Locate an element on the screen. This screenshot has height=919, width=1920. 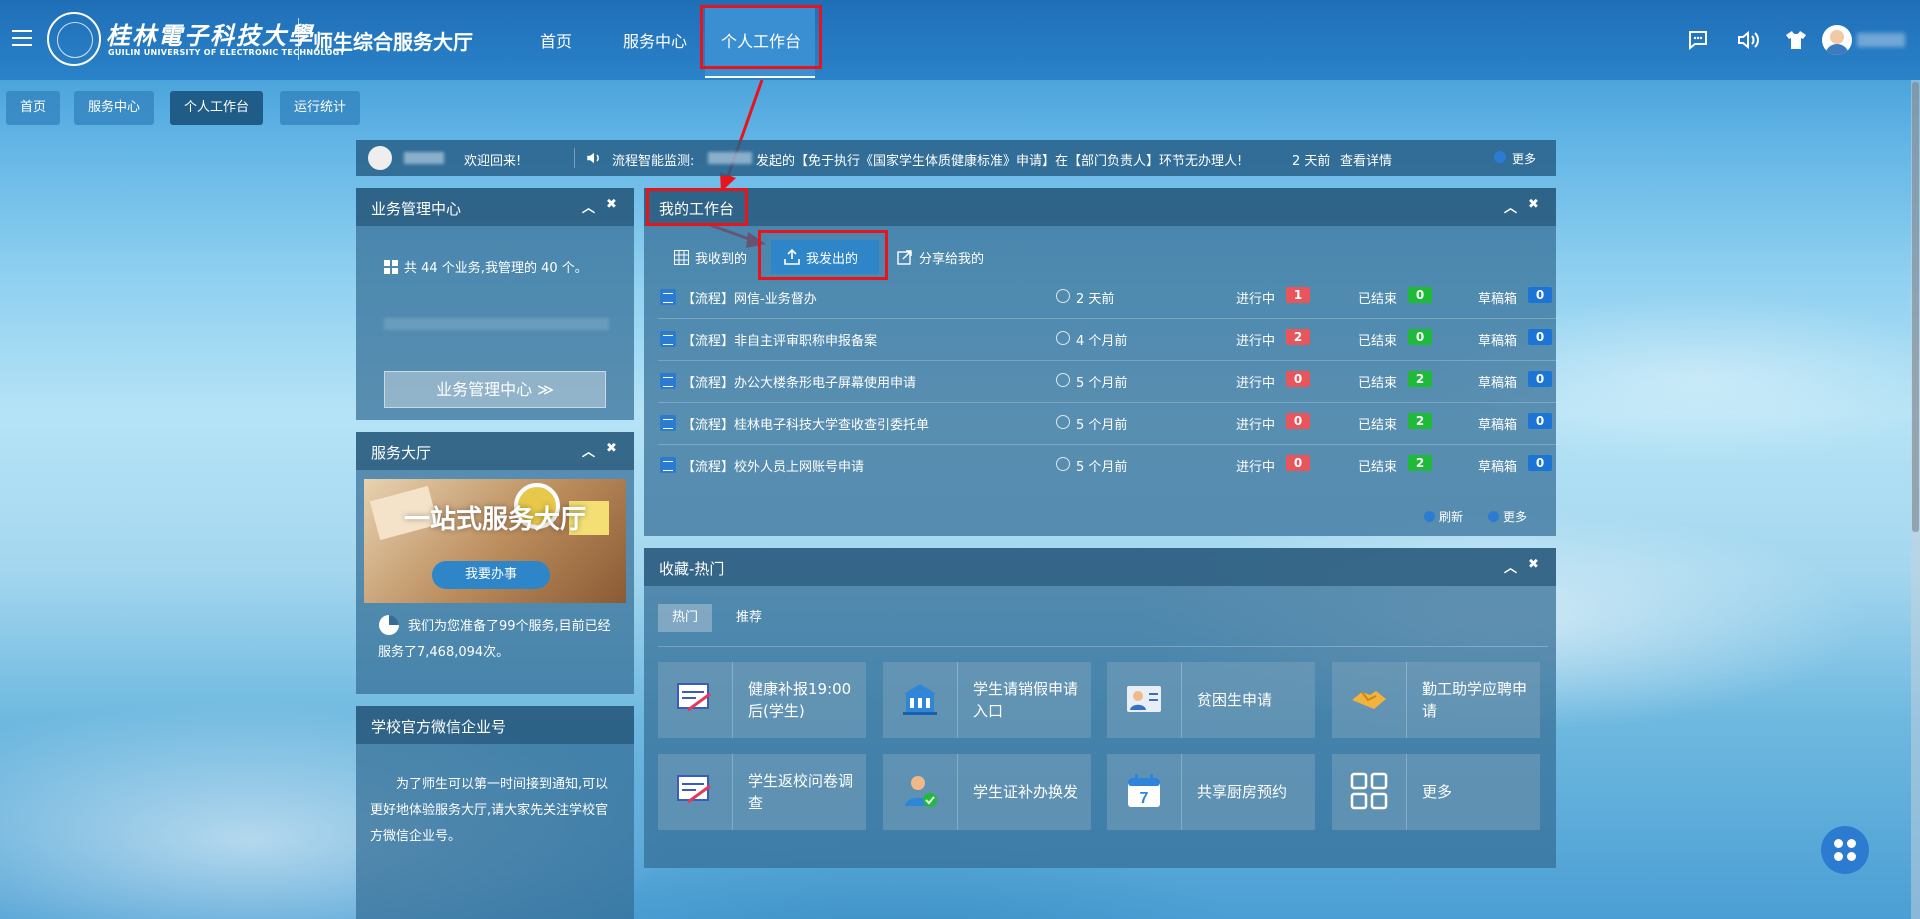
nav-home: 首页 is located at coordinates (556, 40).